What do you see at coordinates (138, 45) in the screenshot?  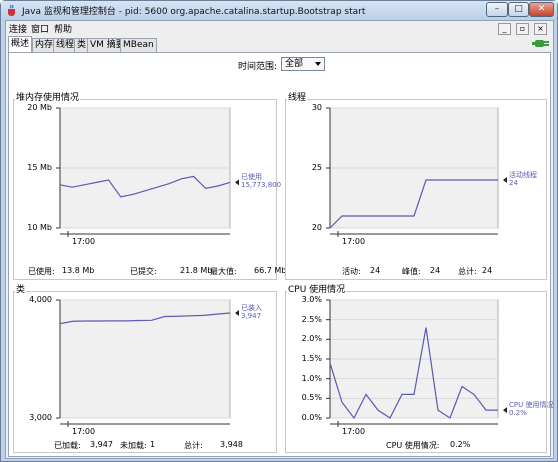 I see `tab-mbean: MBean` at bounding box center [138, 45].